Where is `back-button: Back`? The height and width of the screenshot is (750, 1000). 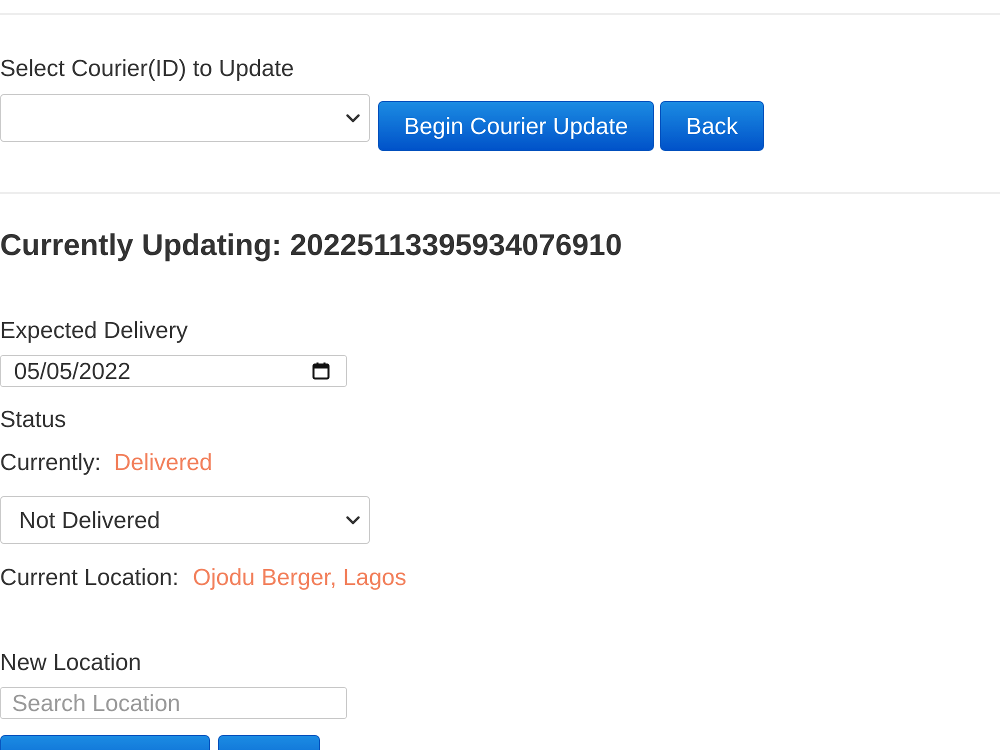
back-button: Back is located at coordinates (712, 126).